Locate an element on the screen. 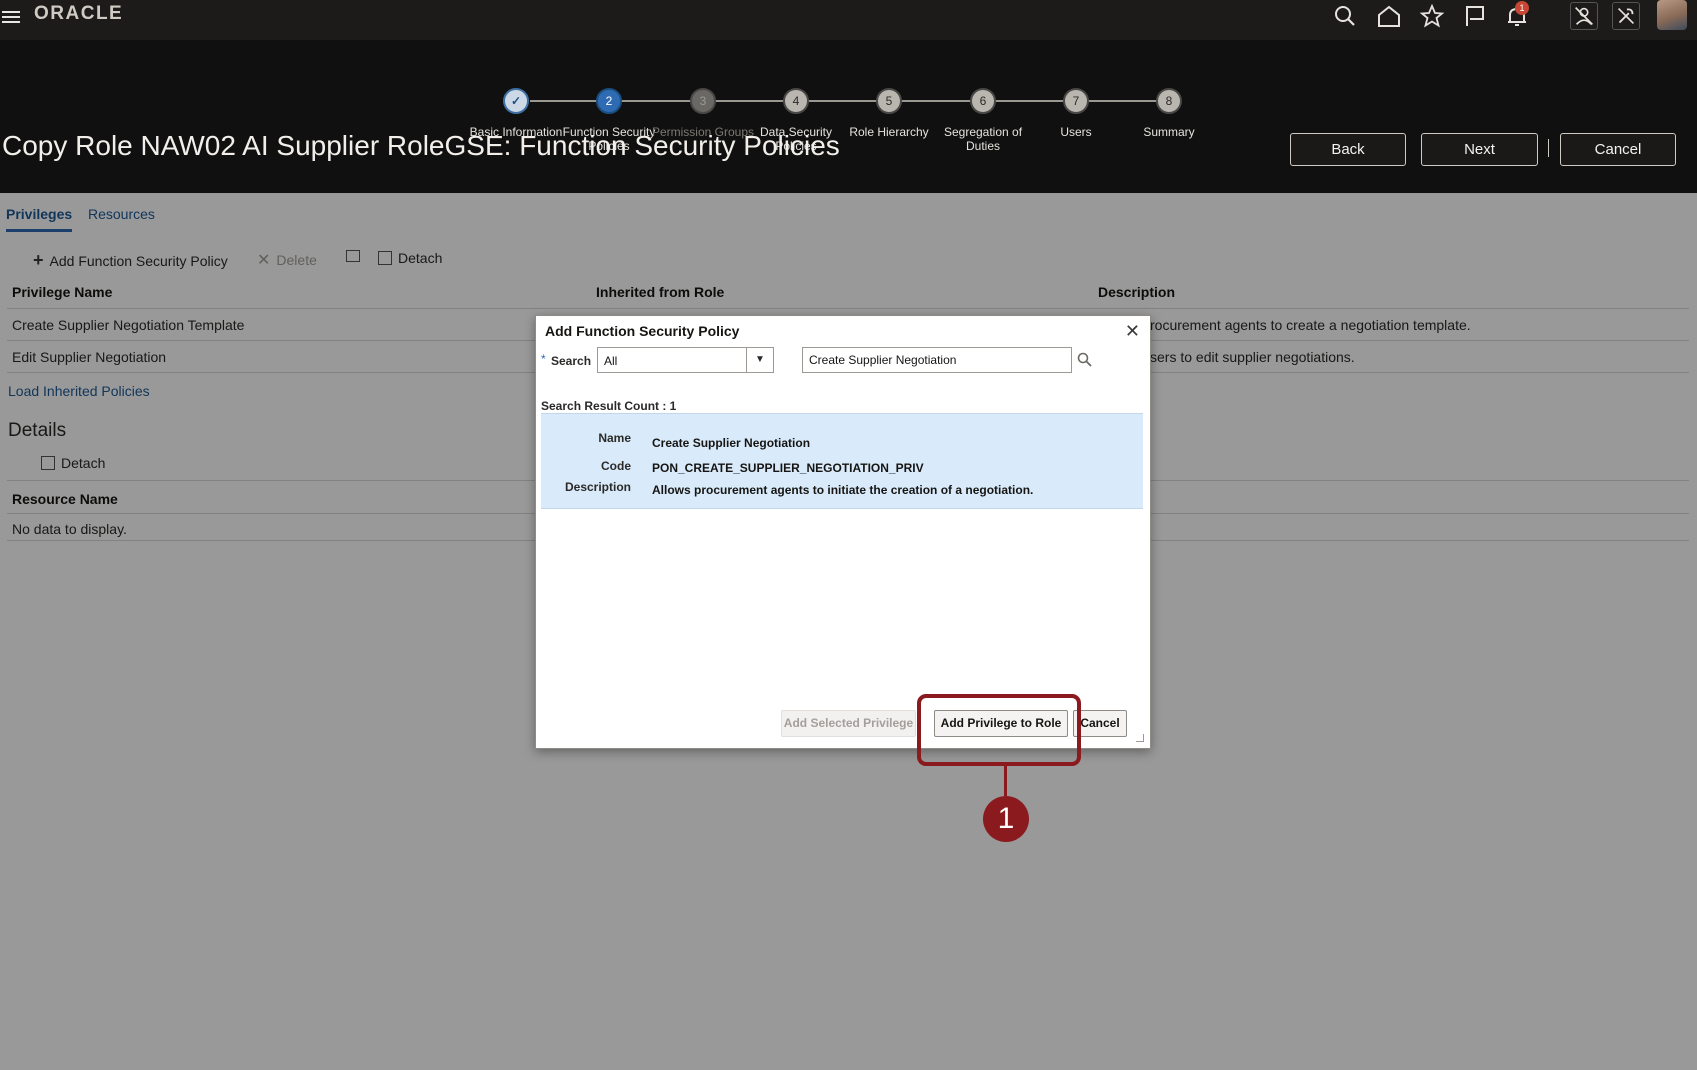 The image size is (1697, 1070). resize-handle is located at coordinates (1140, 738).